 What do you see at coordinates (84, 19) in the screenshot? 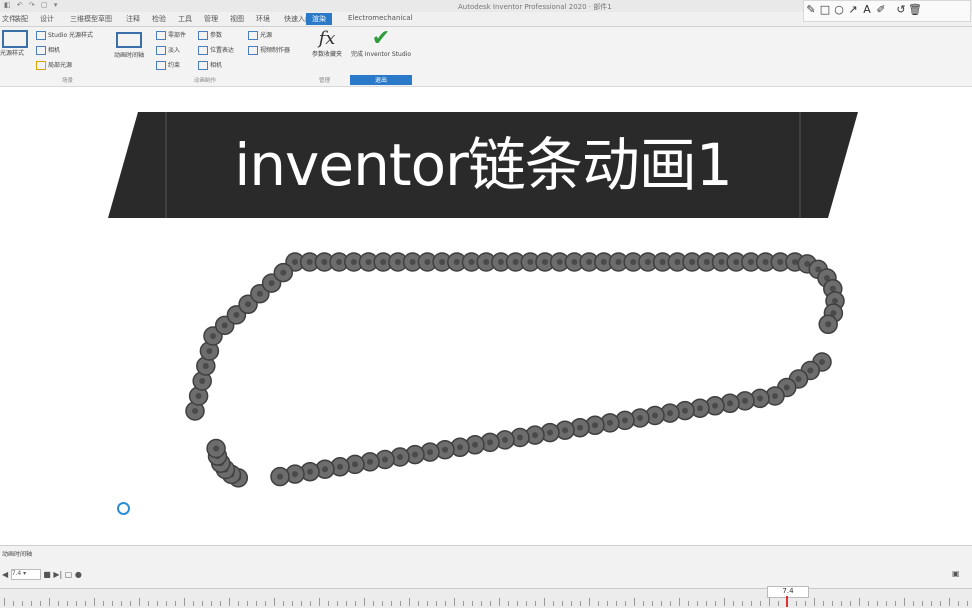
I see `tab-3: 三维模型` at bounding box center [84, 19].